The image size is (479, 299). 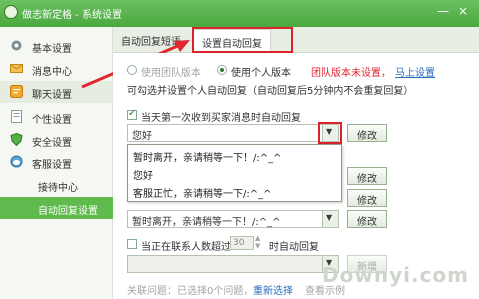 What do you see at coordinates (294, 247) in the screenshot?
I see `contact-limit-suffix: 时自动回复` at bounding box center [294, 247].